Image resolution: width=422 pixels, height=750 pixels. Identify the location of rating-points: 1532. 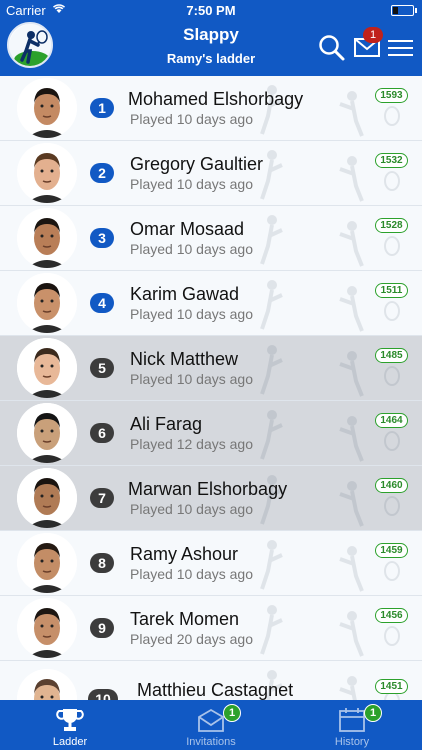
(391, 160).